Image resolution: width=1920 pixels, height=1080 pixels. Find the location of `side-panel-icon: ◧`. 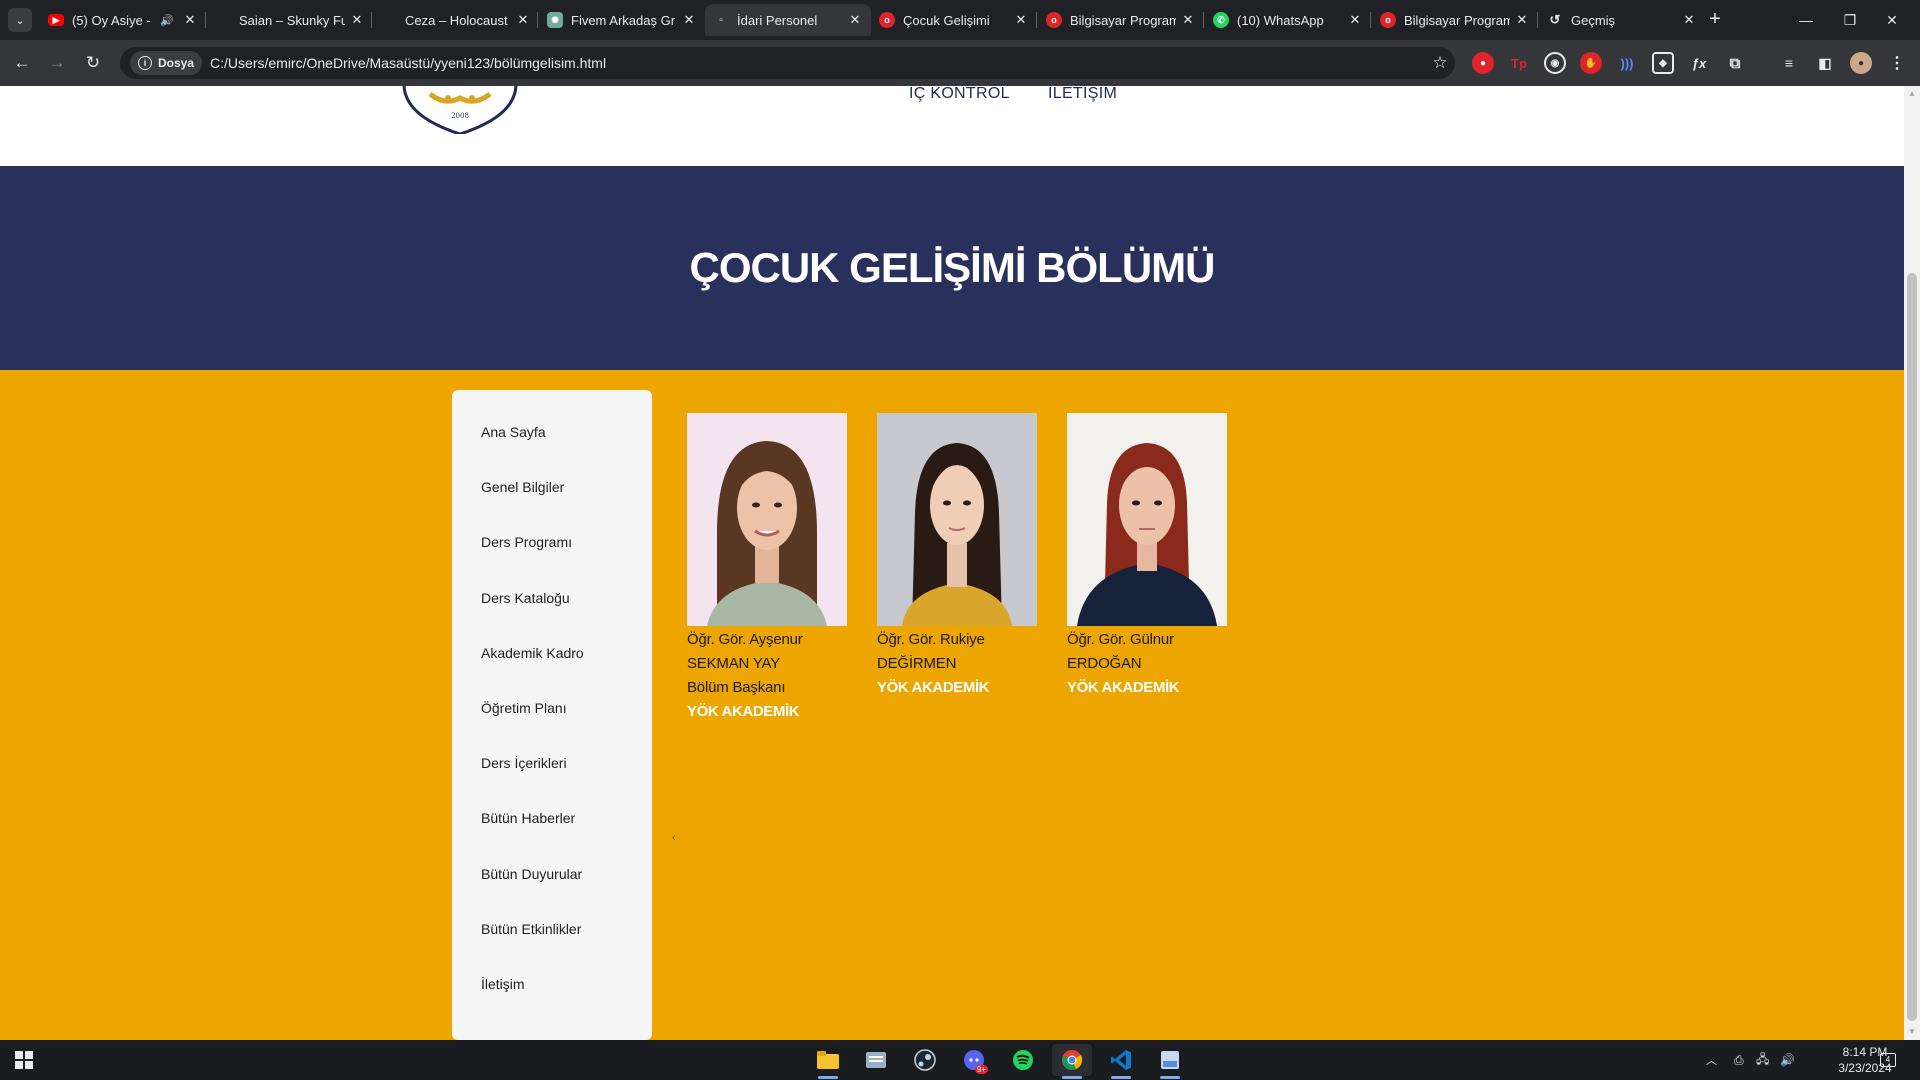

side-panel-icon: ◧ is located at coordinates (1825, 63).